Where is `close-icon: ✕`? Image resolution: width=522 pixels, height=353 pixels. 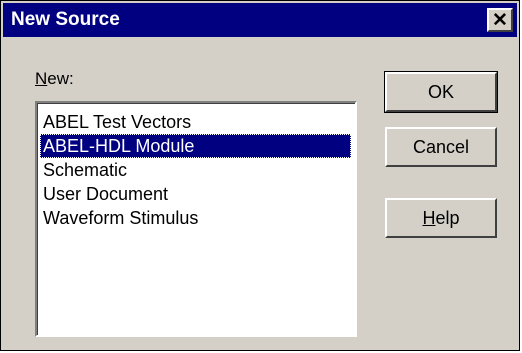
close-icon: ✕ is located at coordinates (500, 20).